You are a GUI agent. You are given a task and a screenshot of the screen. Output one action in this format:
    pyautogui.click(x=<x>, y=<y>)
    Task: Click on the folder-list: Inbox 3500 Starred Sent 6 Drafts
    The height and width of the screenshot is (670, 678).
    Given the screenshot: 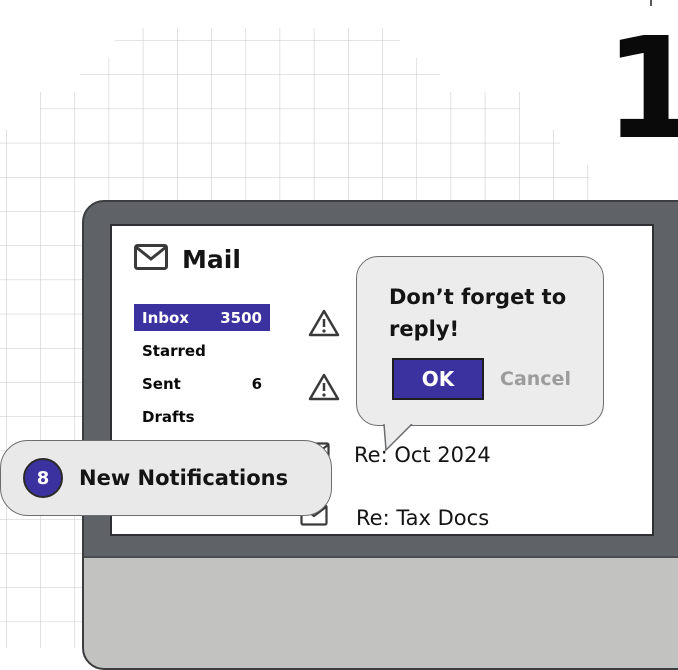 What is the action you would take?
    pyautogui.click(x=202, y=370)
    